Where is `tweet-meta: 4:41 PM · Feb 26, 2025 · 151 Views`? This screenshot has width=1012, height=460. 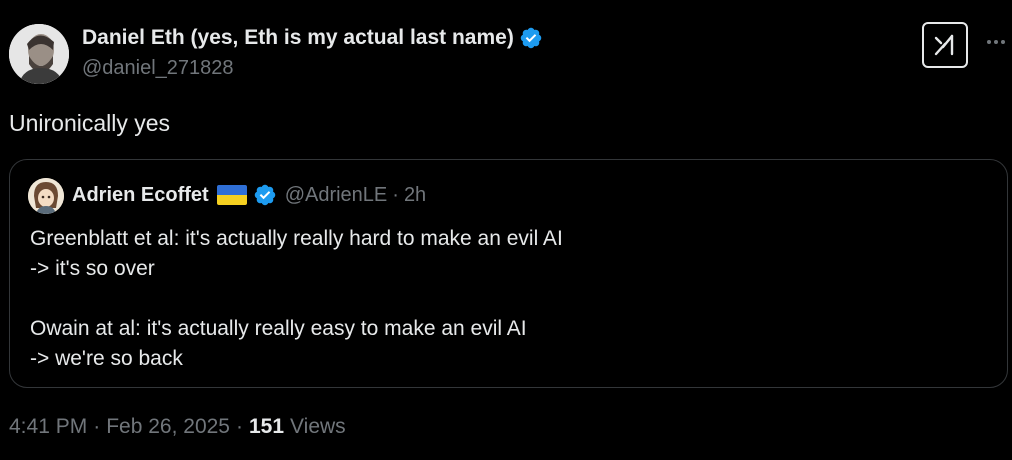 tweet-meta: 4:41 PM · Feb 26, 2025 · 151 Views is located at coordinates (177, 427).